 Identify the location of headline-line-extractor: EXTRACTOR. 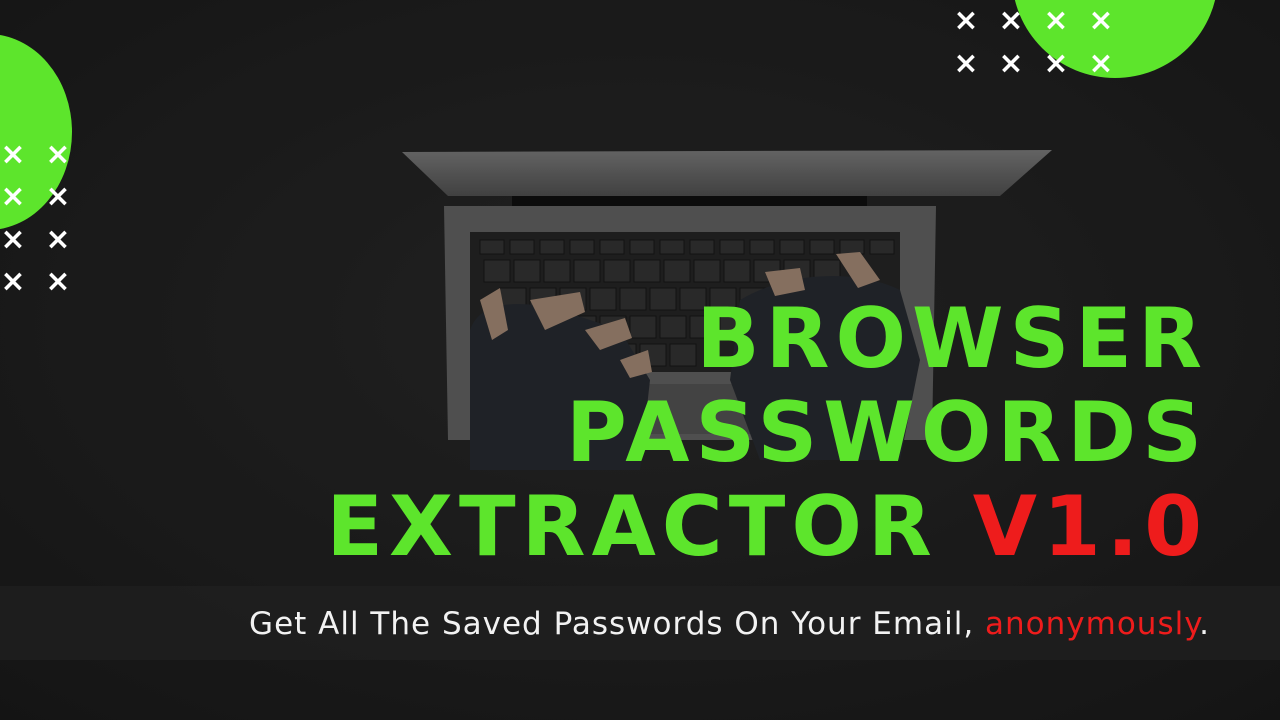
(632, 526).